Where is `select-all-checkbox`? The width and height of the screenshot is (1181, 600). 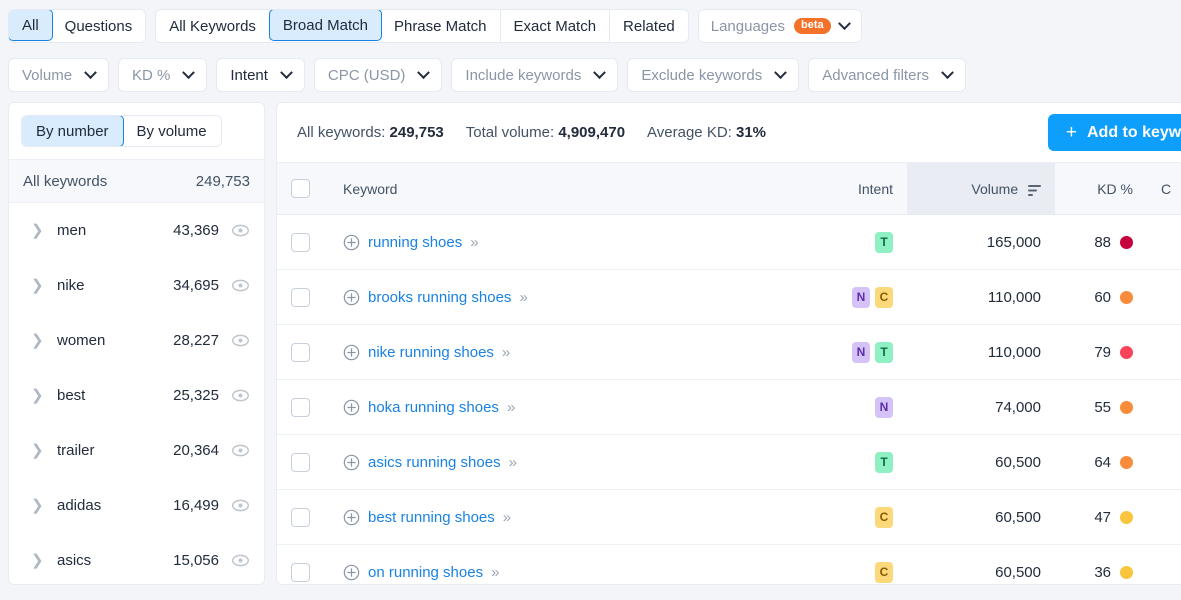
select-all-checkbox is located at coordinates (300, 188).